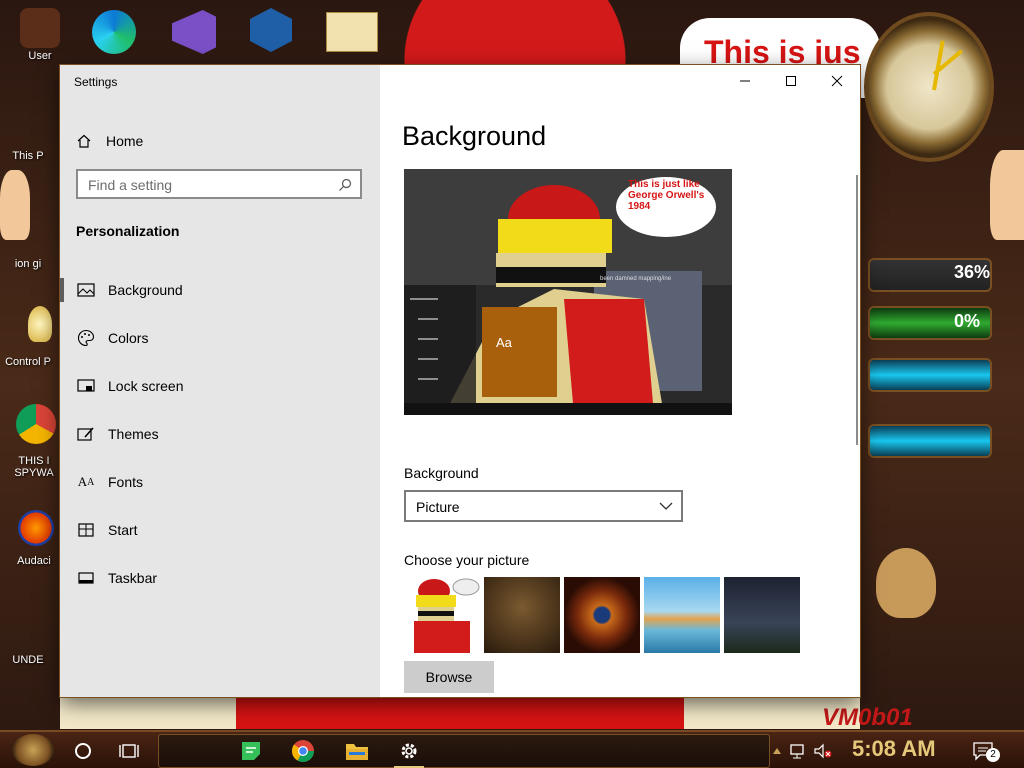  Describe the element at coordinates (460, 713) in the screenshot. I see `wallpaper-red-band` at that location.